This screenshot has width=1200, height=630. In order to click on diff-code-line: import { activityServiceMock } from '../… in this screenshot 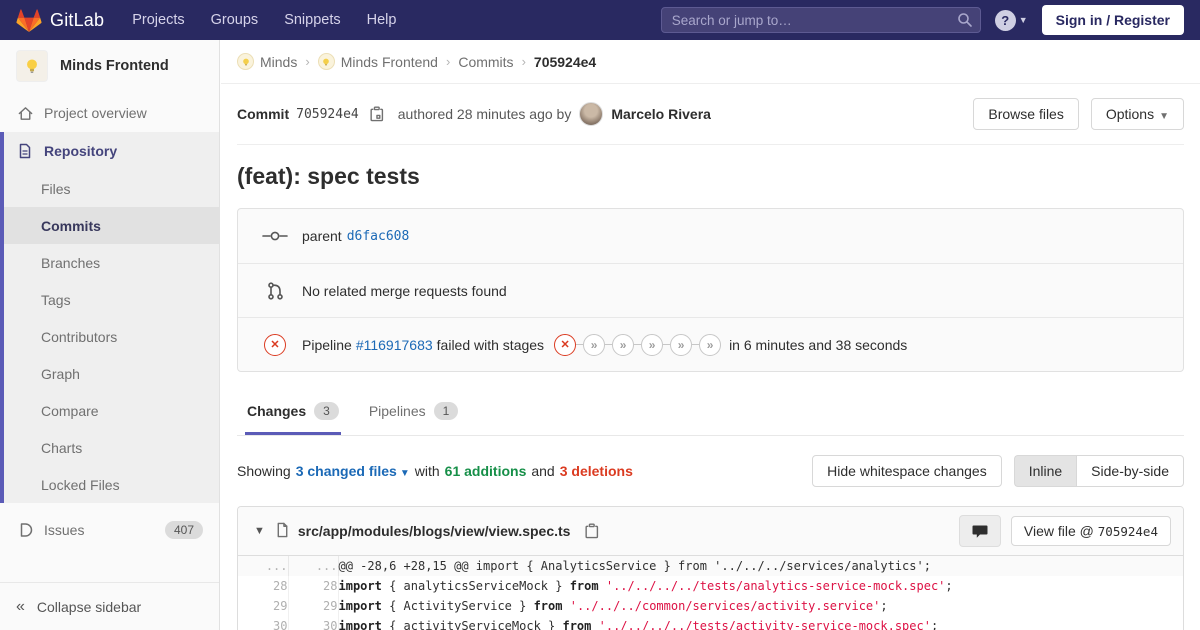, I will do `click(760, 623)`.